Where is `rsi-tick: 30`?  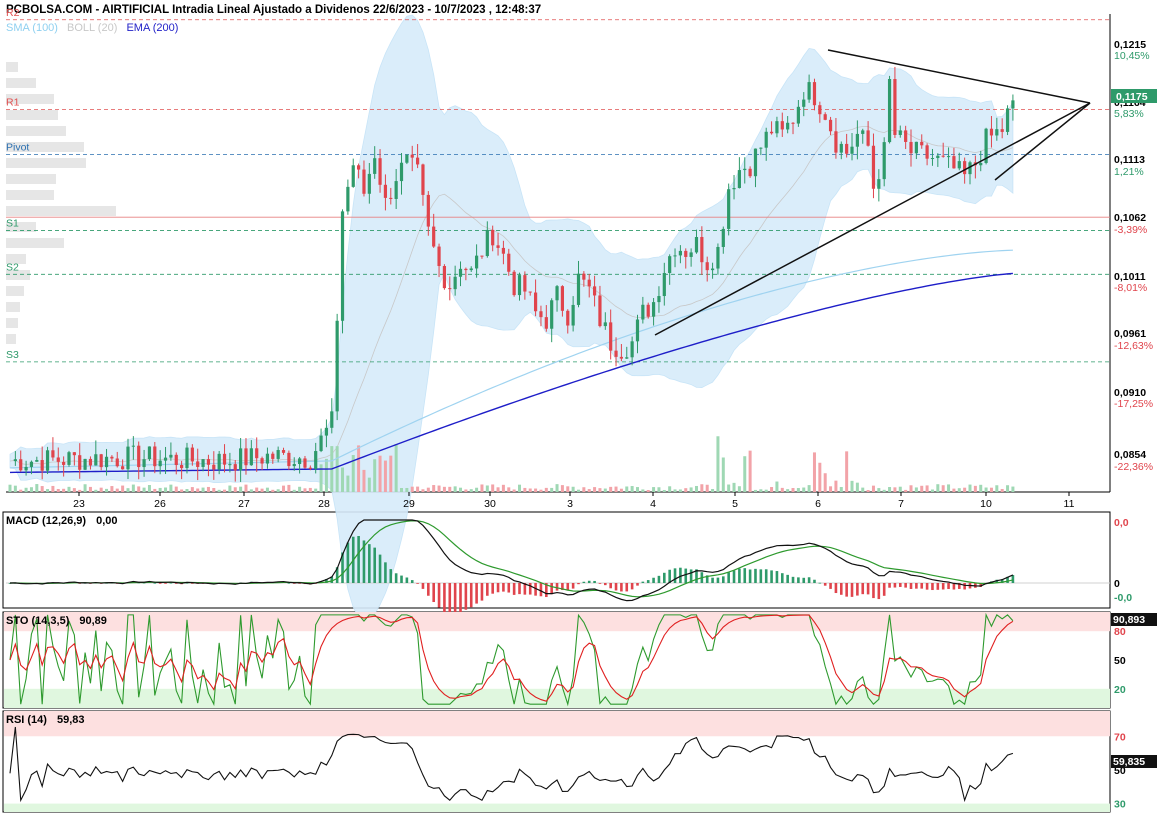 rsi-tick: 30 is located at coordinates (1120, 805).